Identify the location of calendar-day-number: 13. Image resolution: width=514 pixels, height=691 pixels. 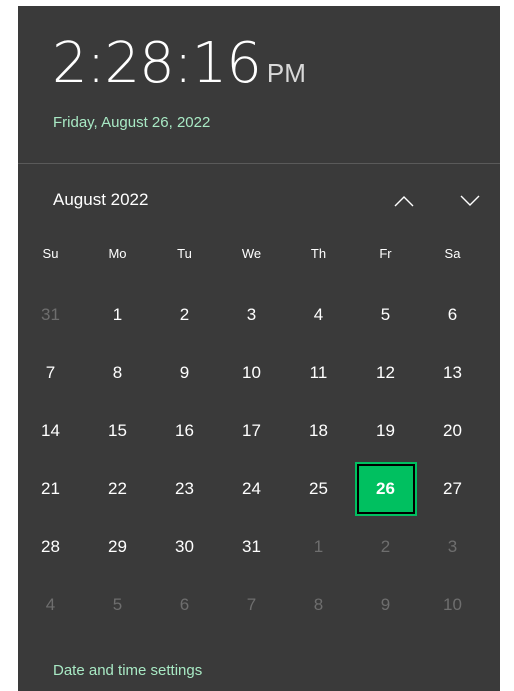
(452, 372).